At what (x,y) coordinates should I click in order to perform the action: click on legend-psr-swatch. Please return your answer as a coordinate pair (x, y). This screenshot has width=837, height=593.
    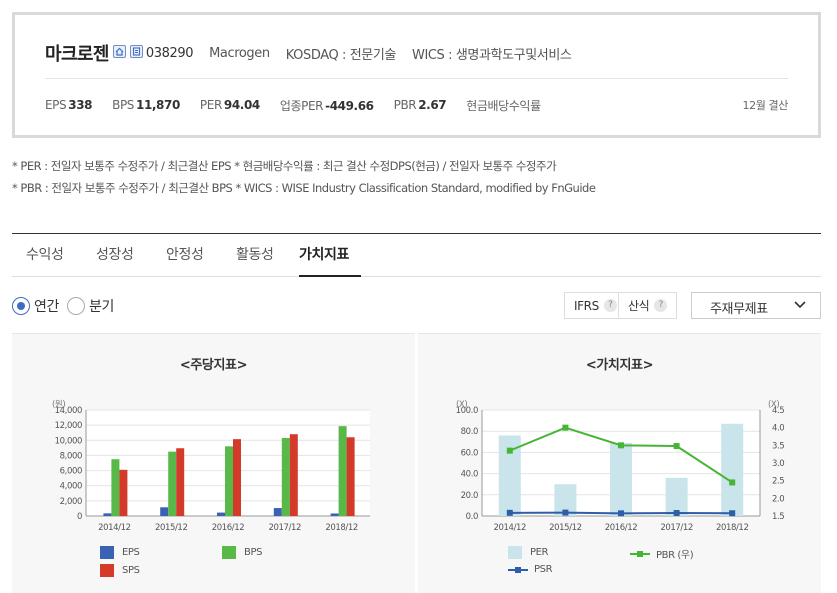
    Looking at the image, I should click on (518, 570).